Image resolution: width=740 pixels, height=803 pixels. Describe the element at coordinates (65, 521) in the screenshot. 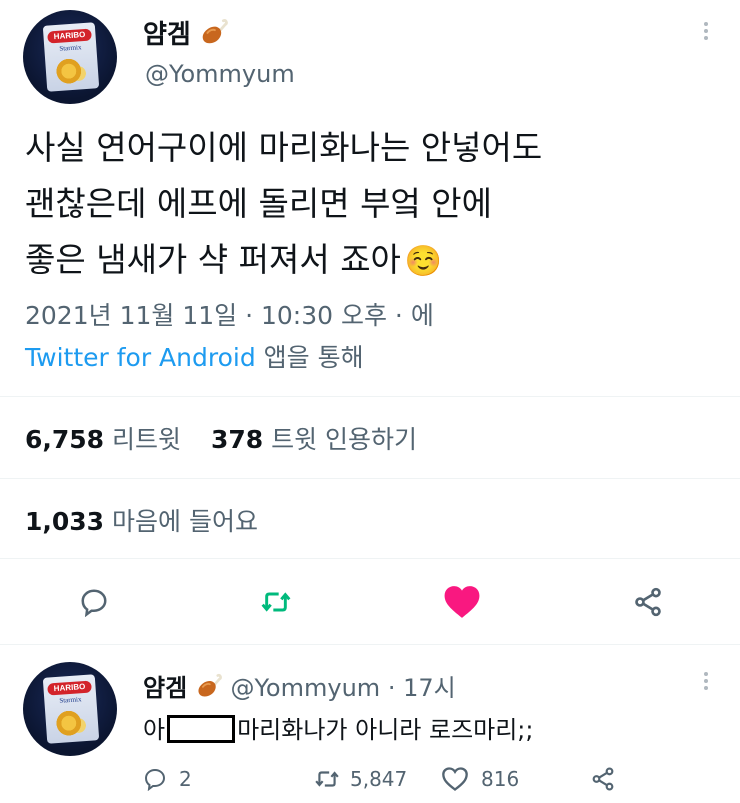

I see `likes-count: 1,033` at that location.